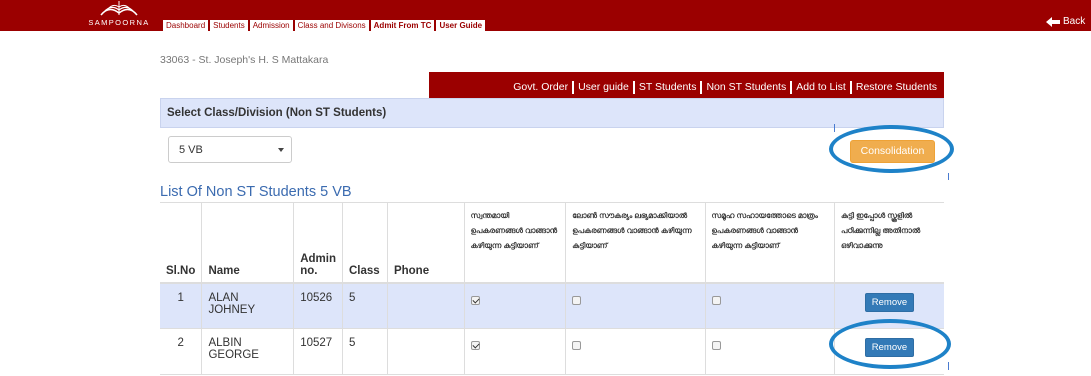  I want to click on table-row: 2 ALBIN GEORGE 10527 5 Remove, so click(552, 351).